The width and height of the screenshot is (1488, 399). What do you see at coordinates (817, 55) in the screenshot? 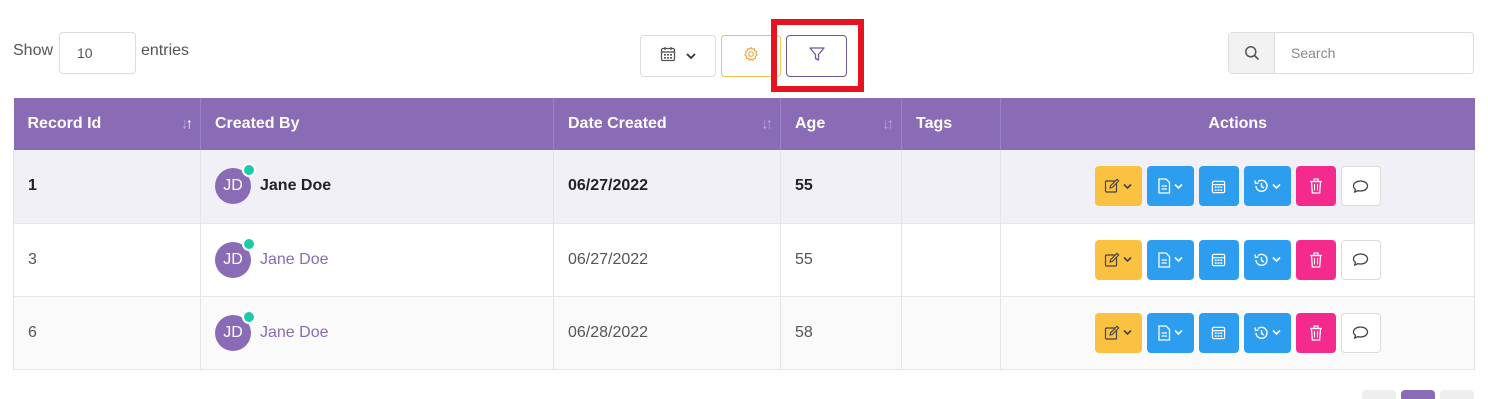
I see `highlight-box` at bounding box center [817, 55].